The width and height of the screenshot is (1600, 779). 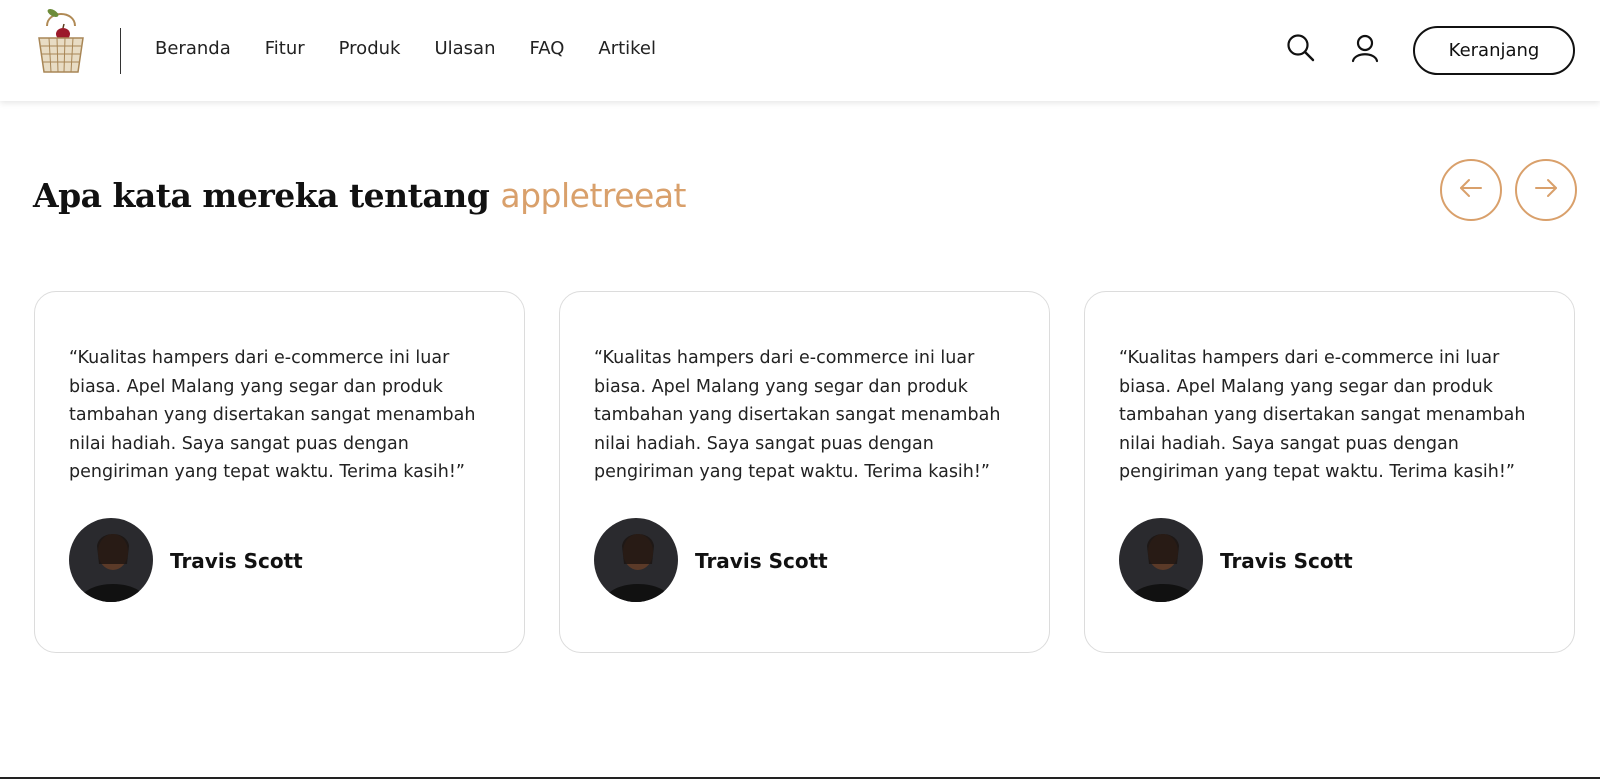 I want to click on section-title-main: Apa kata mereka tentang, so click(x=267, y=195).